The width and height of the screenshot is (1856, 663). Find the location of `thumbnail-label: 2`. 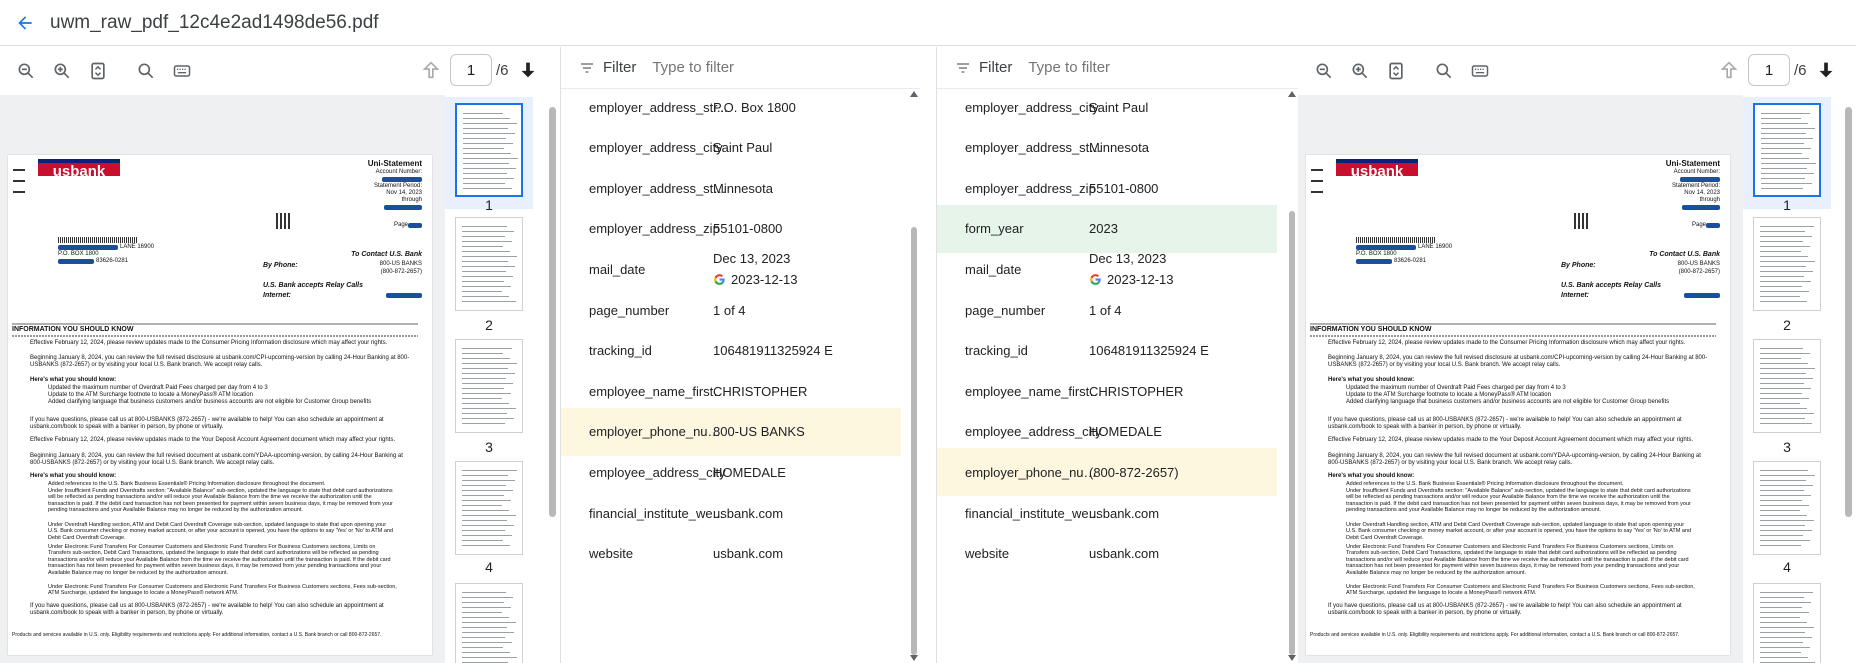

thumbnail-label: 2 is located at coordinates (489, 325).